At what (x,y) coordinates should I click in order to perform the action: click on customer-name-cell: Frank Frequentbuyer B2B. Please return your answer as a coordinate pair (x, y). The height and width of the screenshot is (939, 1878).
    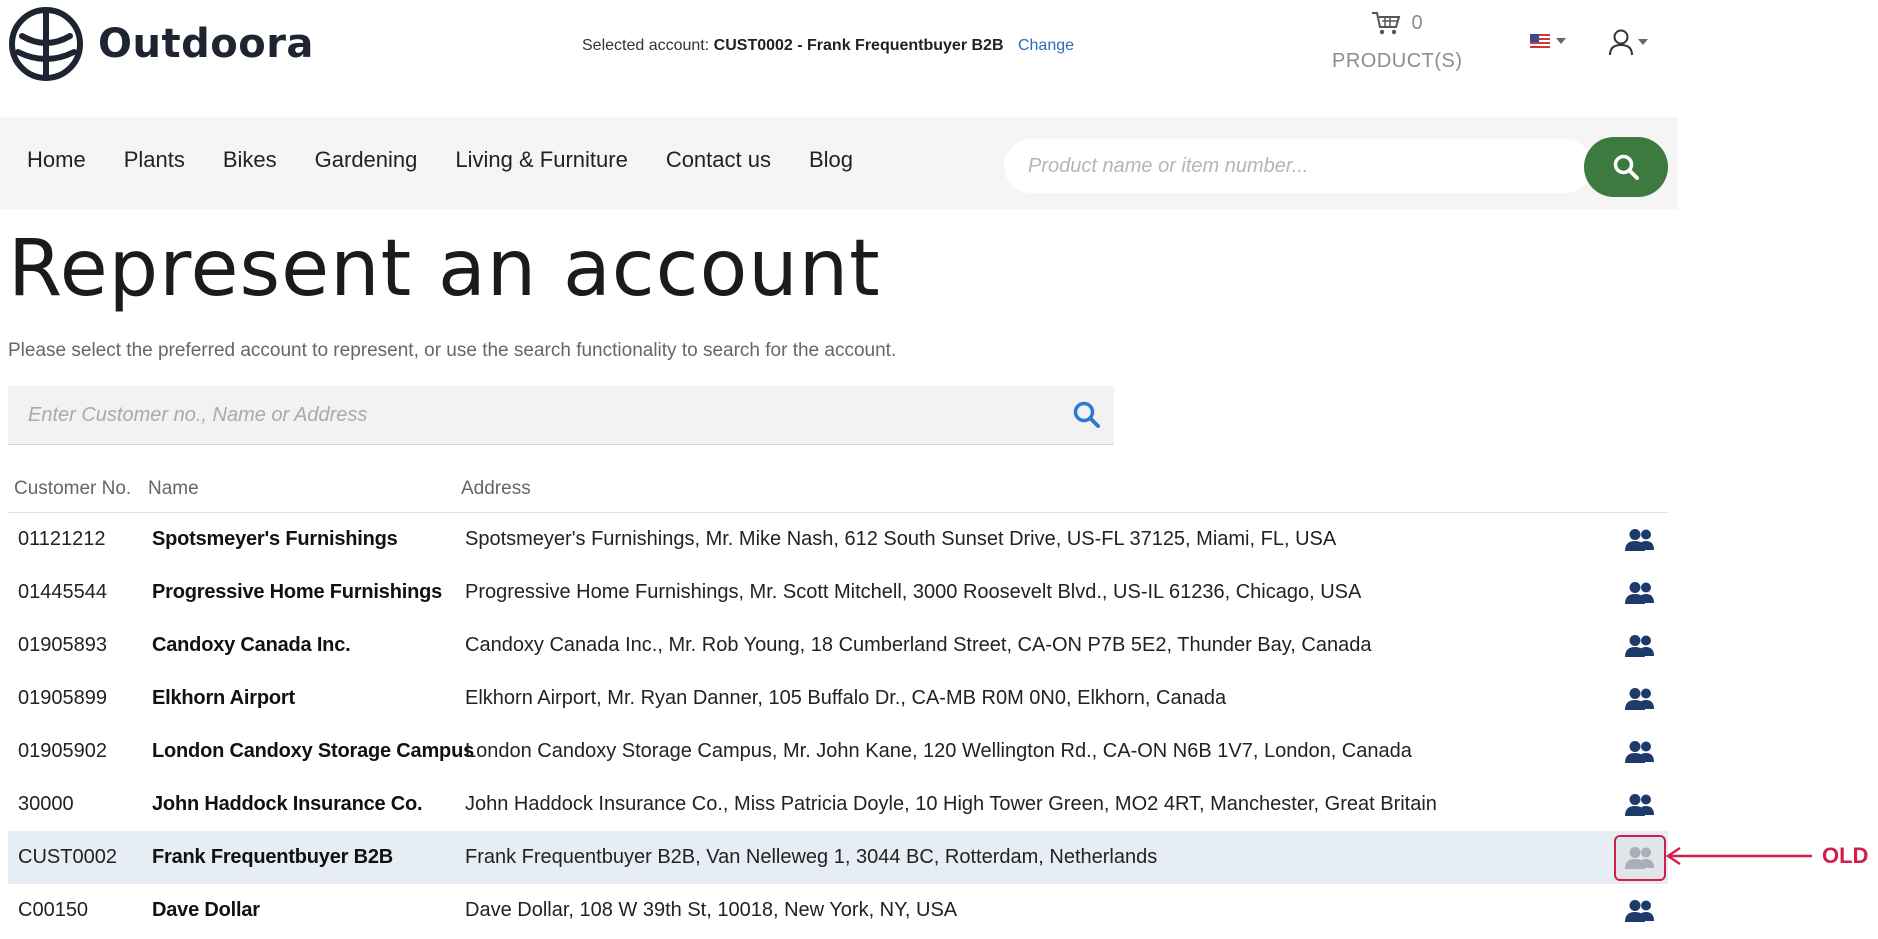
    Looking at the image, I should click on (273, 857).